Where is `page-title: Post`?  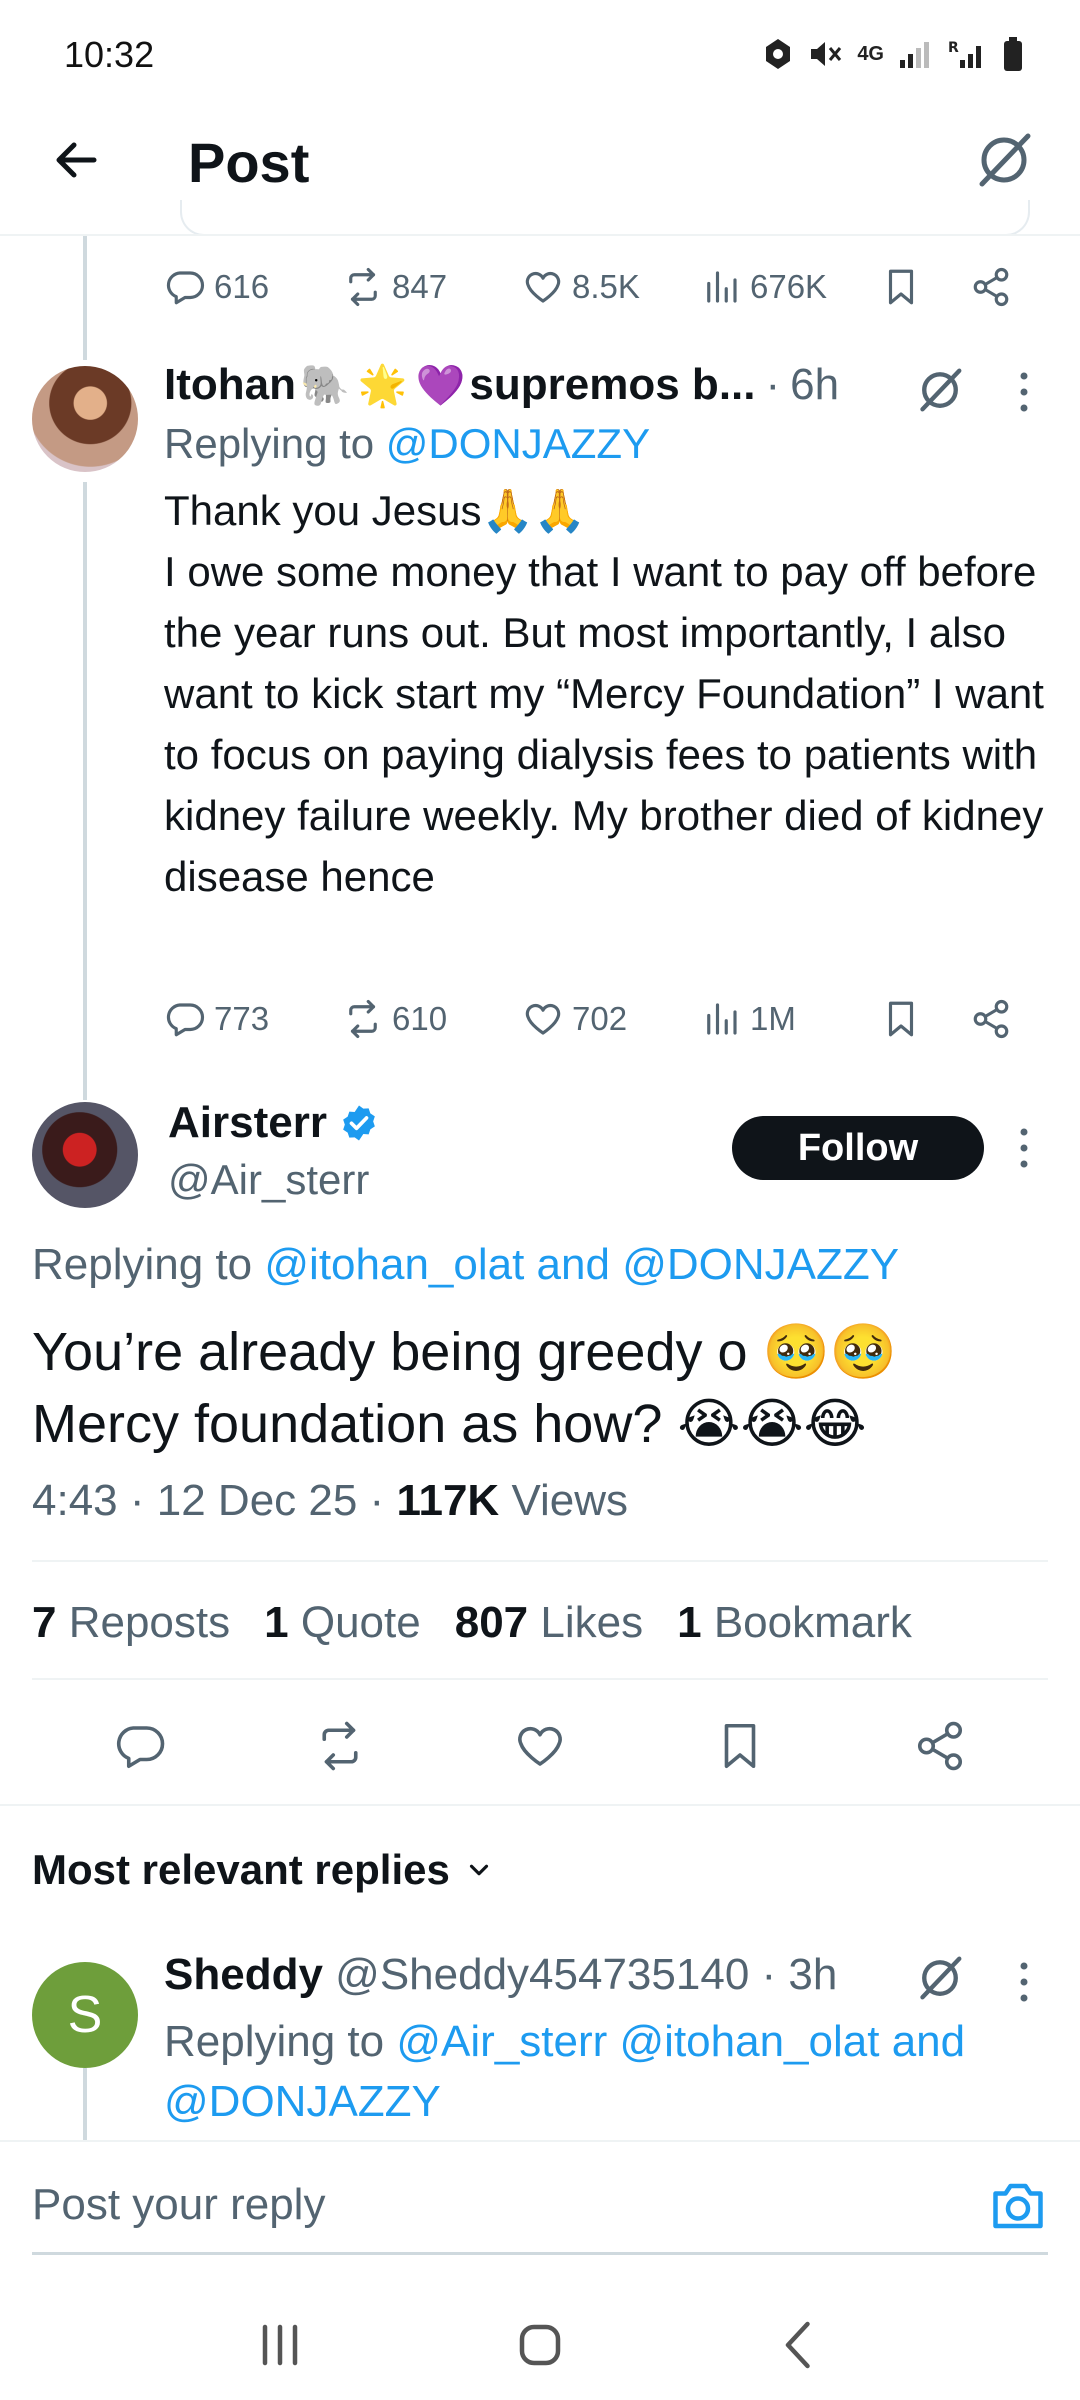 page-title: Post is located at coordinates (249, 162).